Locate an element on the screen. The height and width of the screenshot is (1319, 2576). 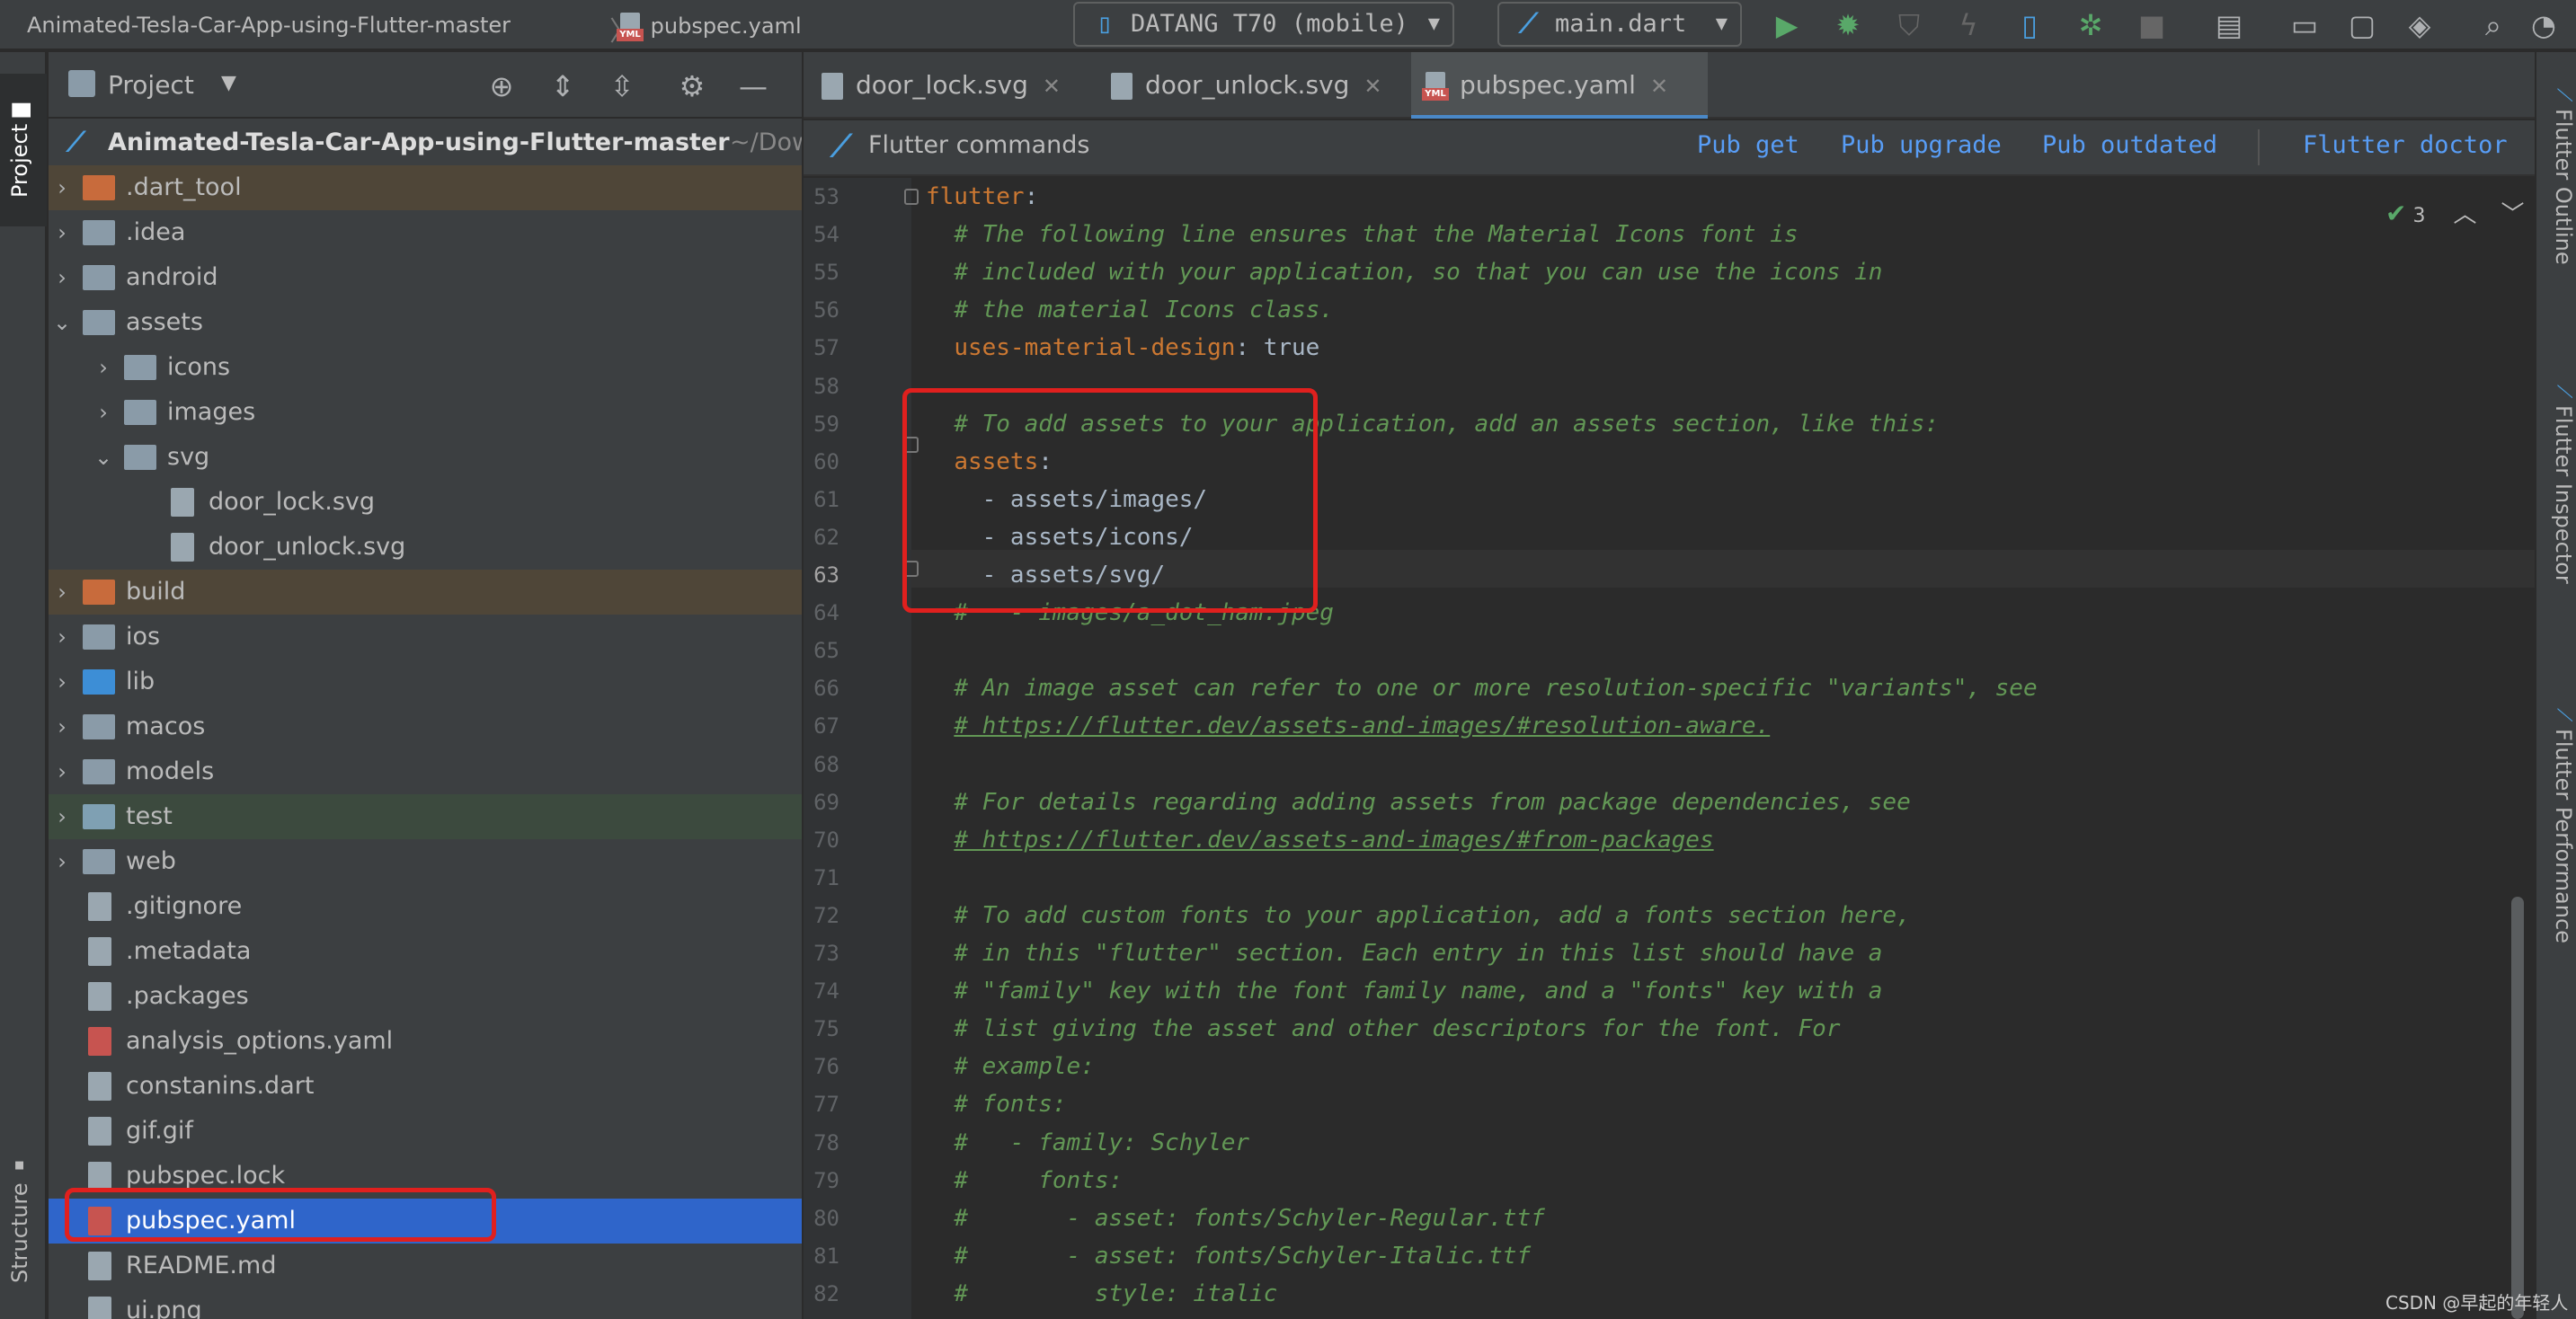
device-selector: ▯ DATANG T70 (mobile) ▼ is located at coordinates (1263, 24).